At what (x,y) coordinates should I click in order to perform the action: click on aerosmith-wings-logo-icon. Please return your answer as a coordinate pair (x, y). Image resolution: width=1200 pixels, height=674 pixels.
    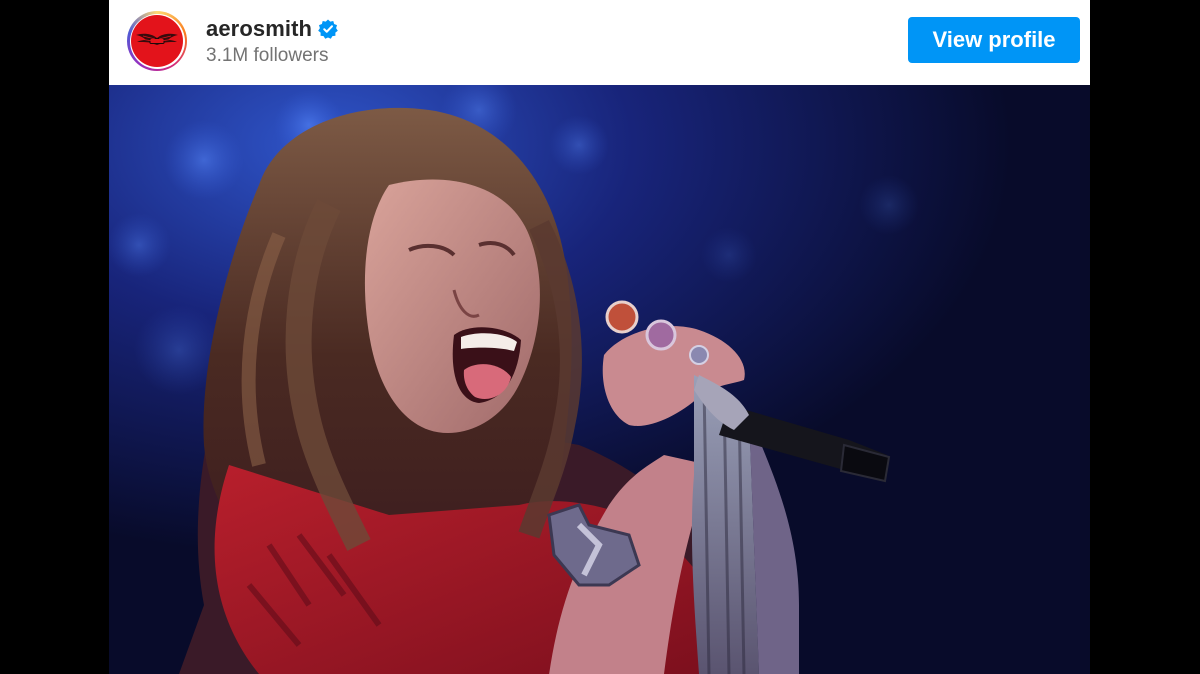
    Looking at the image, I should click on (157, 39).